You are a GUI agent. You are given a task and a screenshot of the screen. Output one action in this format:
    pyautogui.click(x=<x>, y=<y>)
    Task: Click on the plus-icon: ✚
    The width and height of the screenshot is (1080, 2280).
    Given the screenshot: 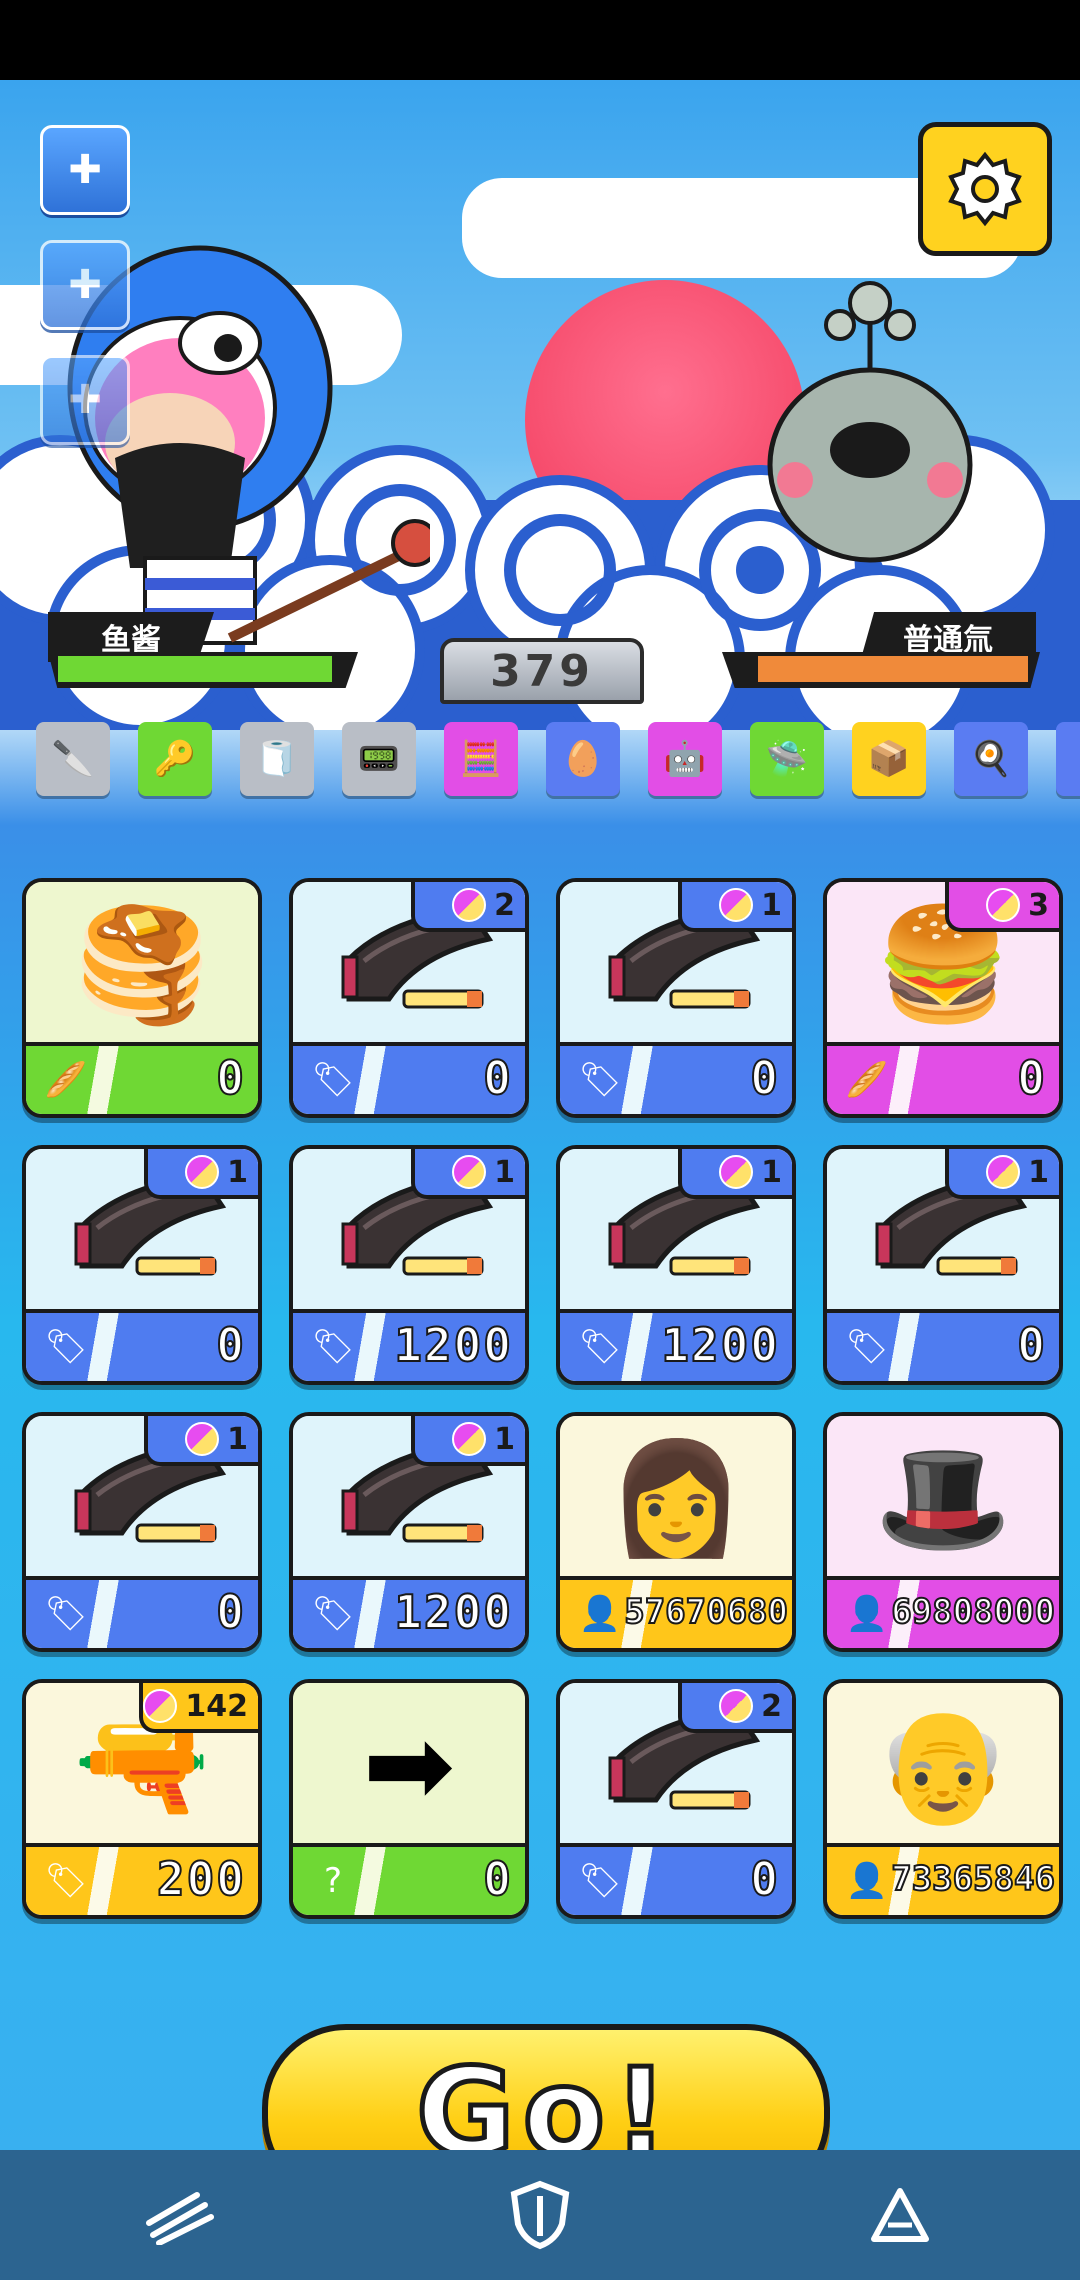 What is the action you would take?
    pyautogui.click(x=85, y=170)
    